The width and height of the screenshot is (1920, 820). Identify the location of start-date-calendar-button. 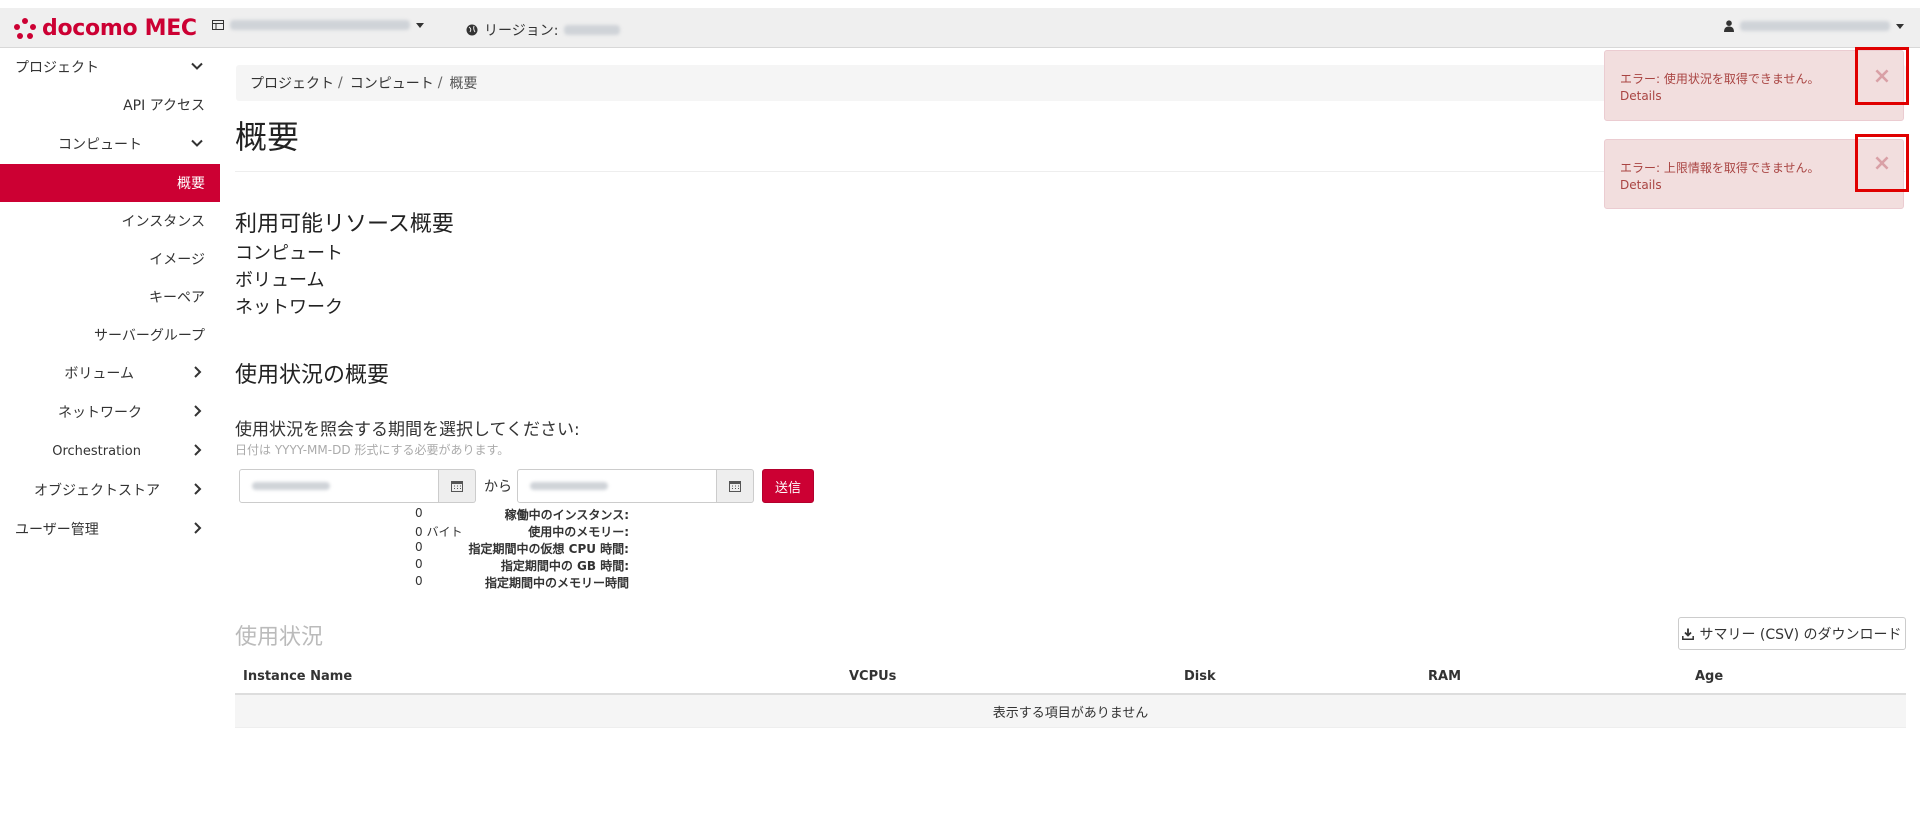
(457, 486).